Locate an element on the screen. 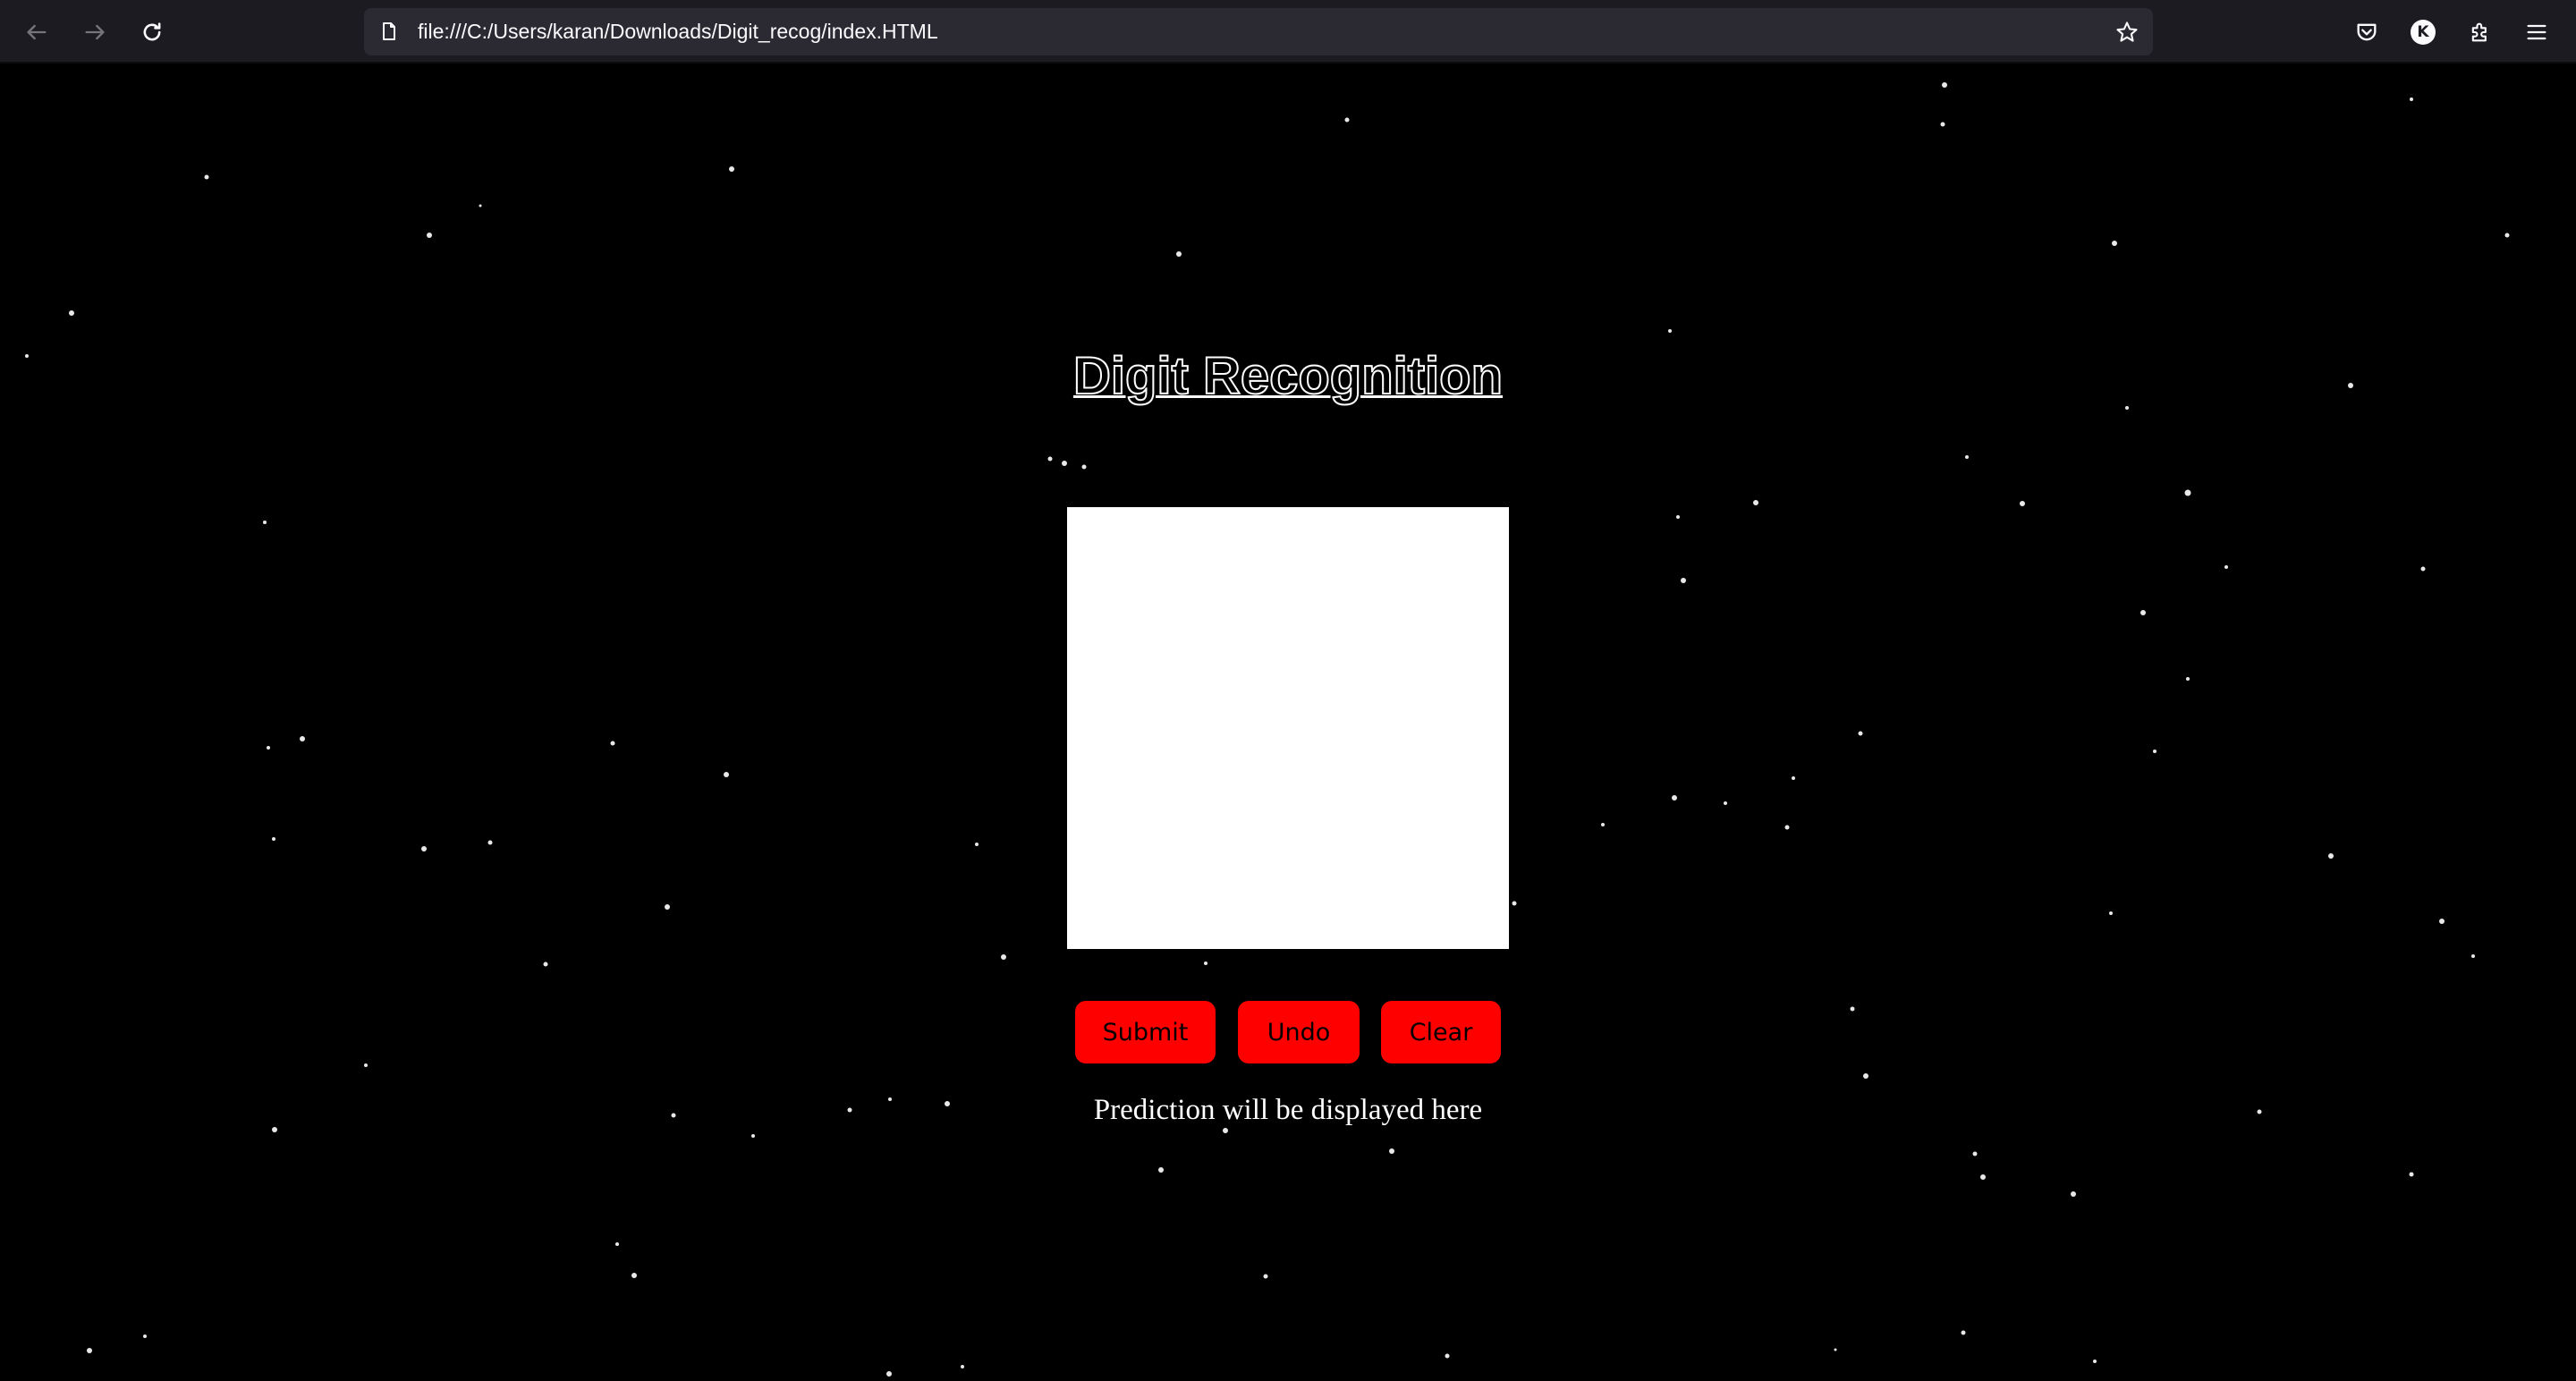 This screenshot has height=1381, width=2576. button-row: Submit Undo Clear is located at coordinates (1288, 1032).